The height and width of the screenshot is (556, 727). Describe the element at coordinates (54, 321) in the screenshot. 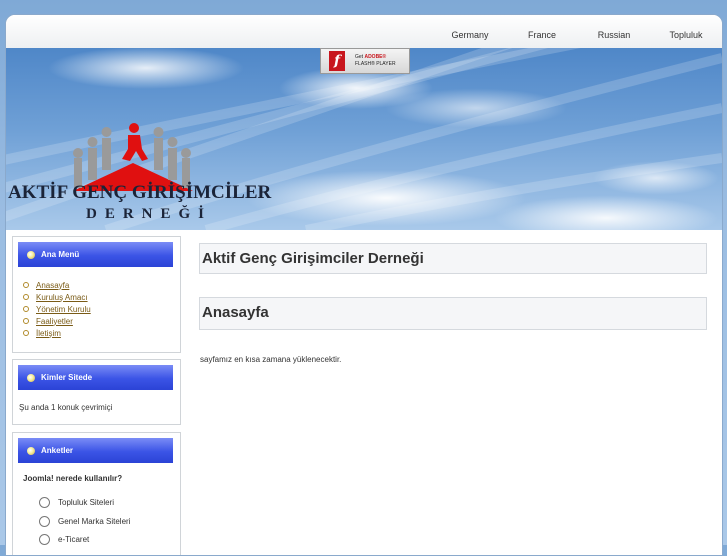

I see `menu-link-faaliyetler: Faaliyetler` at that location.